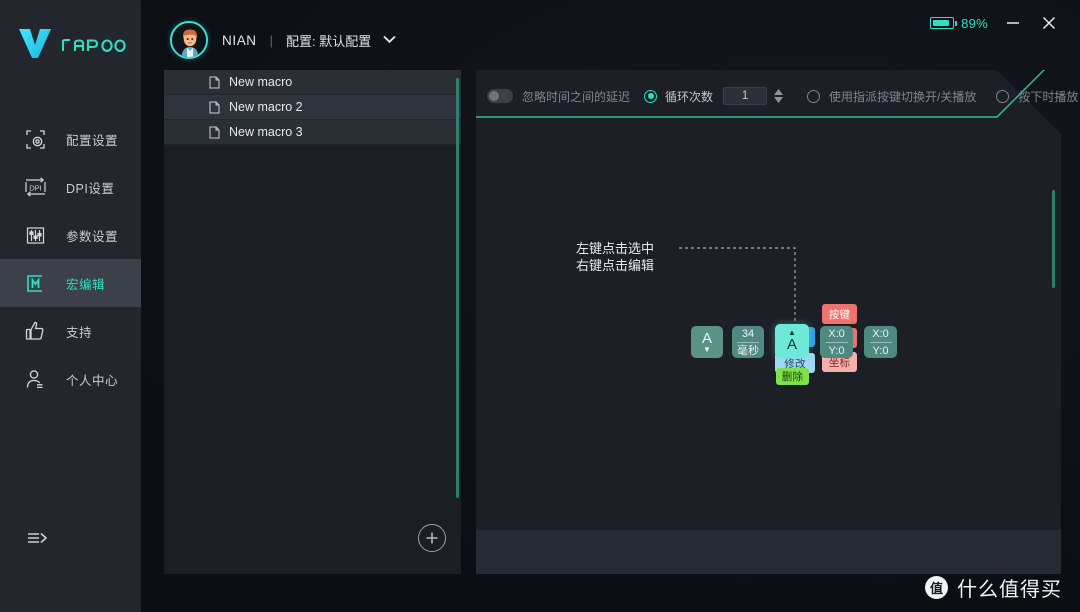 The image size is (1080, 612). Describe the element at coordinates (86, 284) in the screenshot. I see `sidebar-item-label: 宏编辑` at that location.